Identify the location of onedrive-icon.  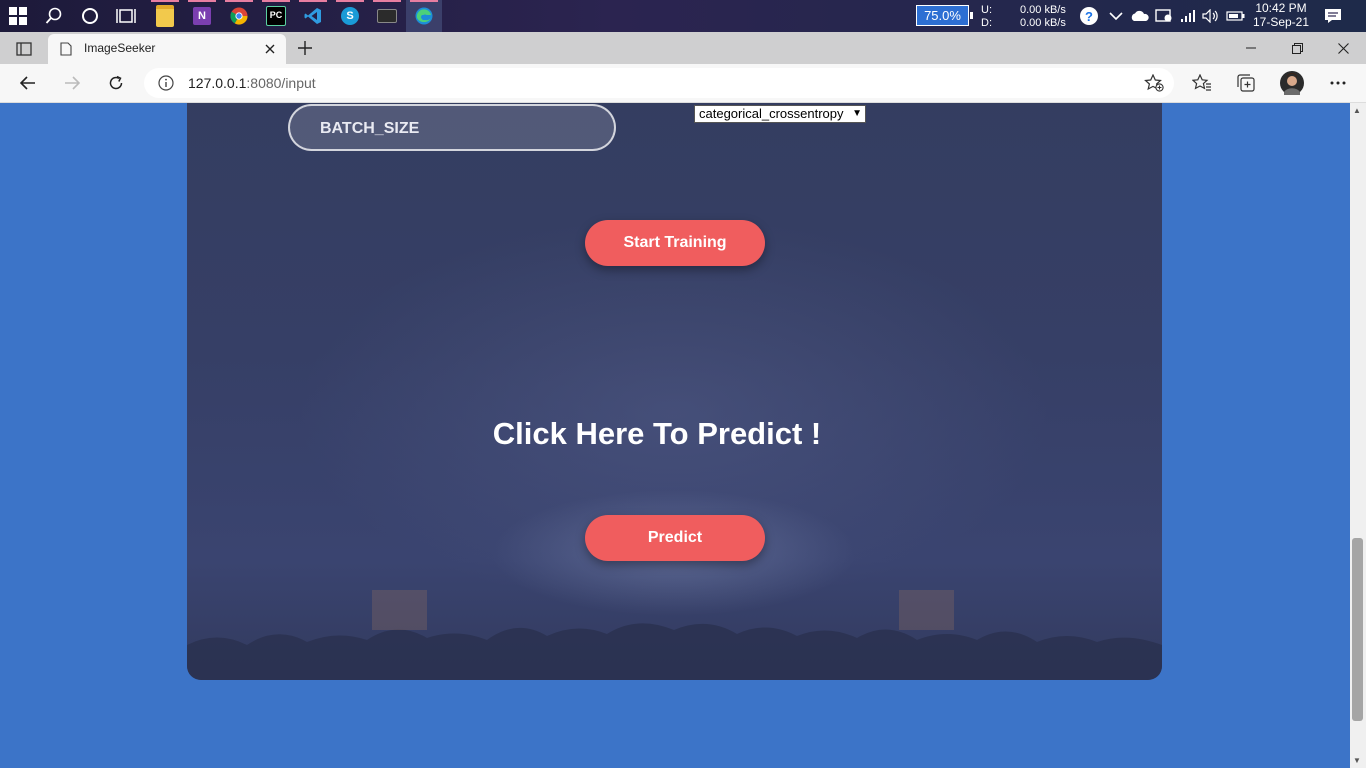
(1140, 16).